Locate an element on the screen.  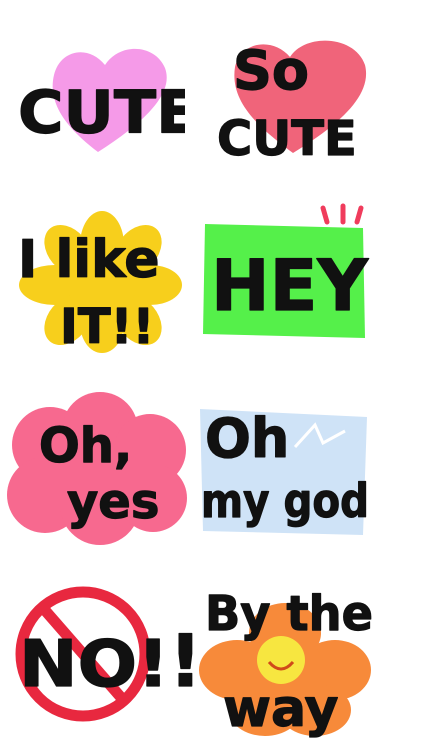
sticker-so-cute-line1: So is located at coordinates (271, 70).